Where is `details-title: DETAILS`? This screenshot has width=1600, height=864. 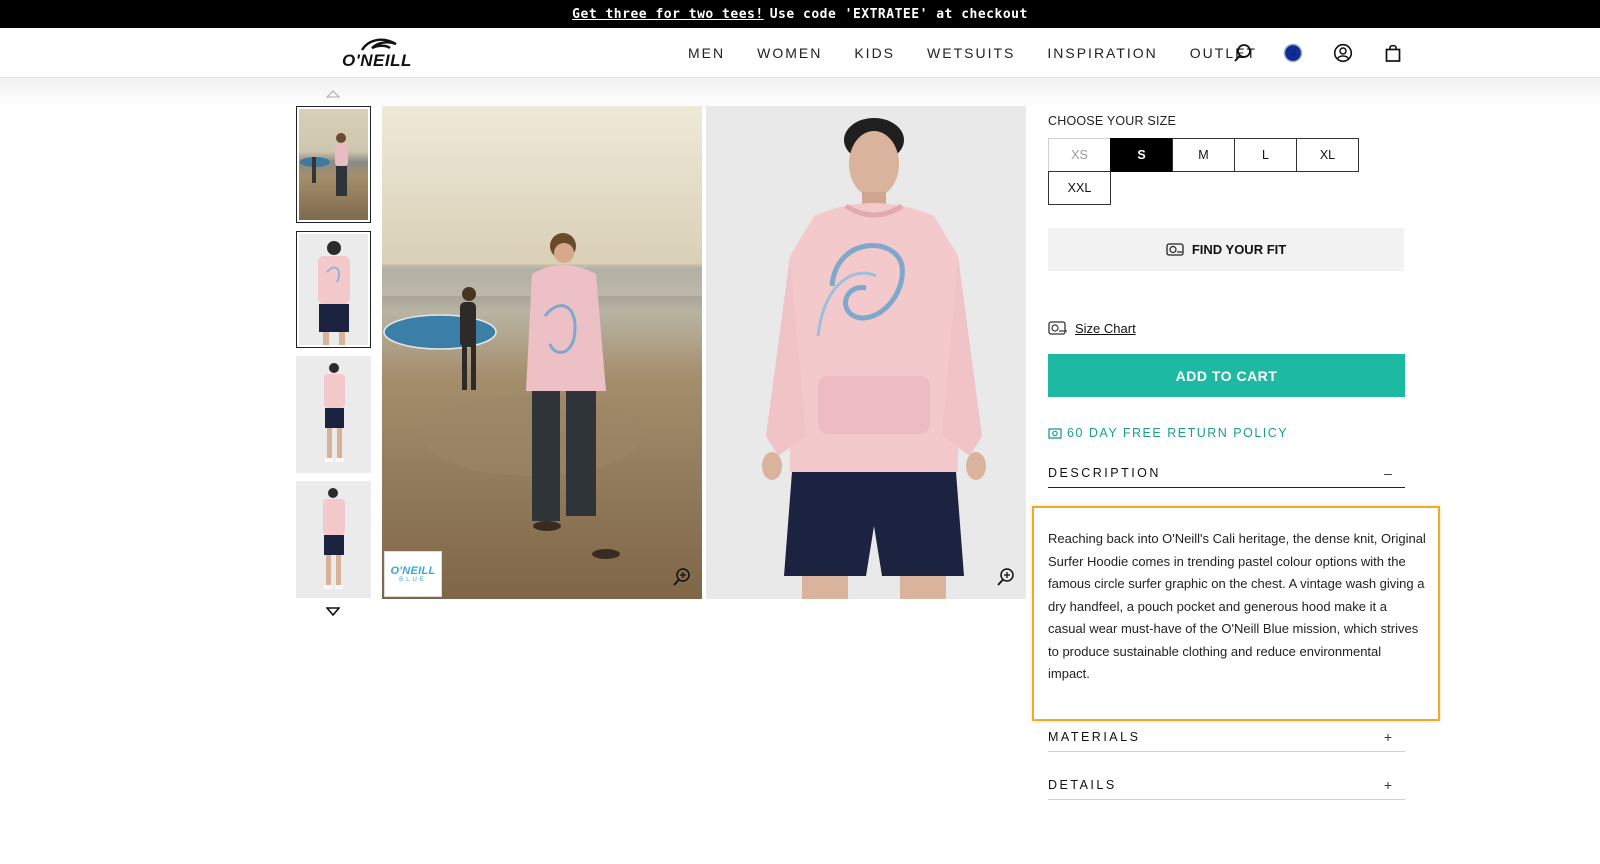 details-title: DETAILS is located at coordinates (1082, 784).